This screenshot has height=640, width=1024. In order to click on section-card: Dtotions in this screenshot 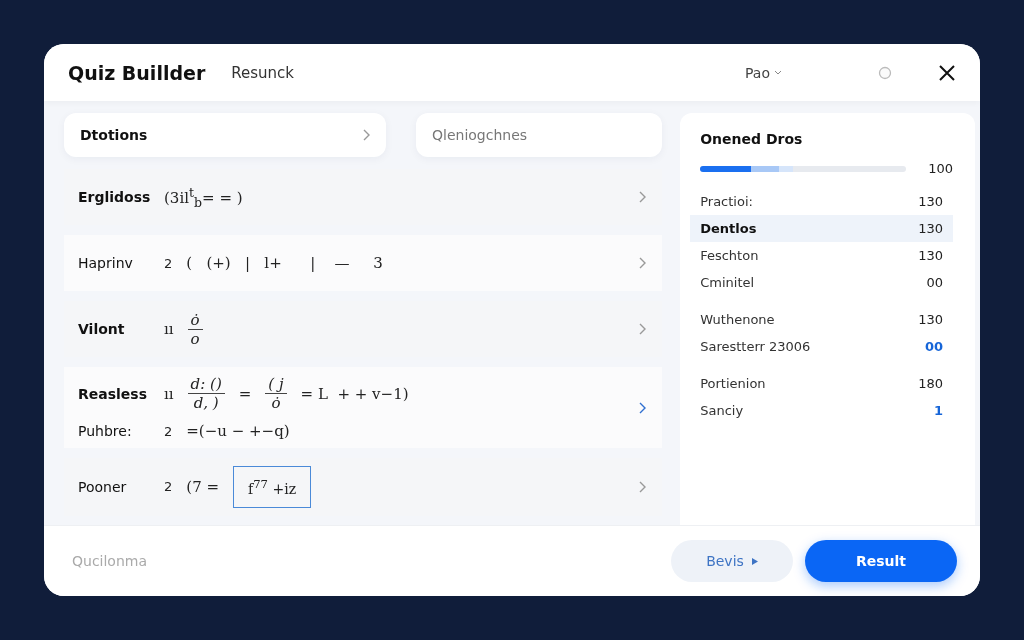, I will do `click(225, 135)`.